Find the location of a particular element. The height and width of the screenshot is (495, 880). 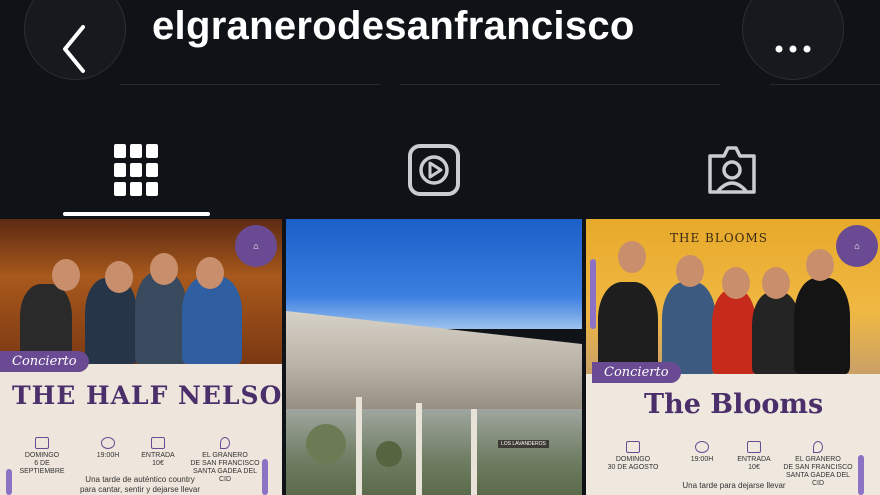

tab-tagged is located at coordinates (732, 170).